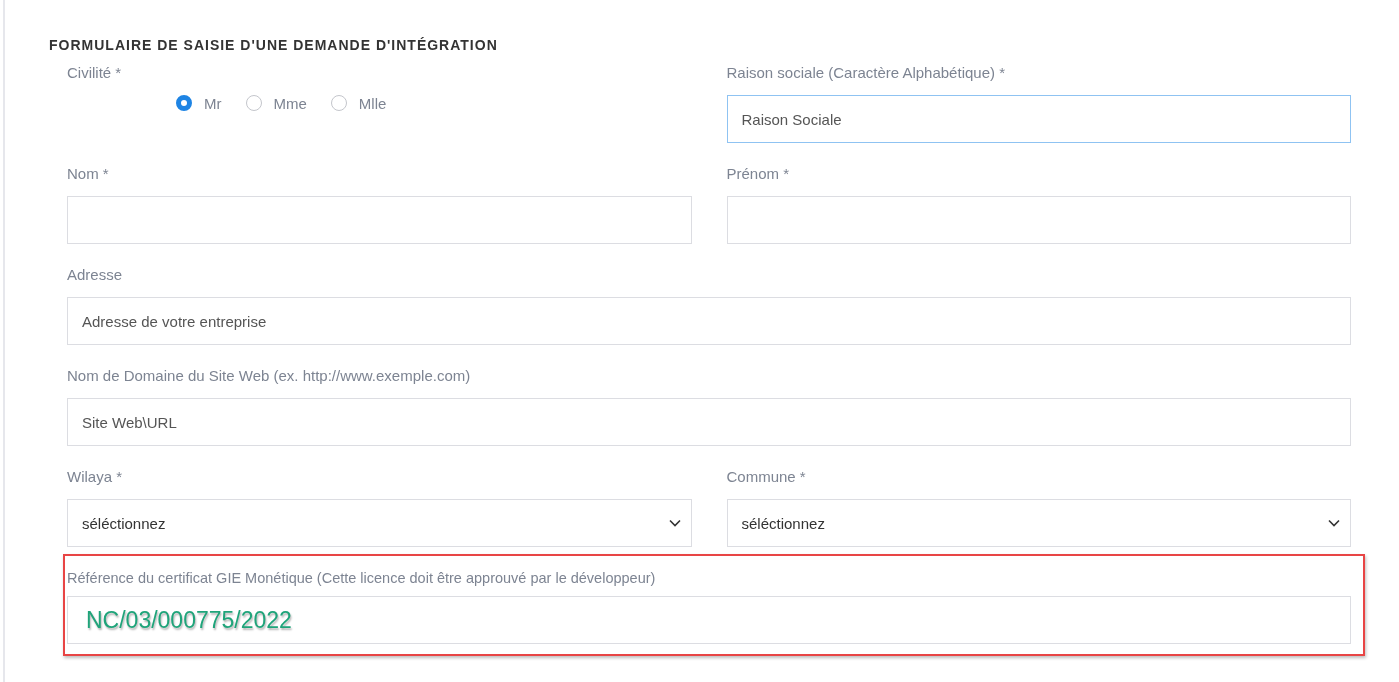  I want to click on radio-option: Mme, so click(276, 103).